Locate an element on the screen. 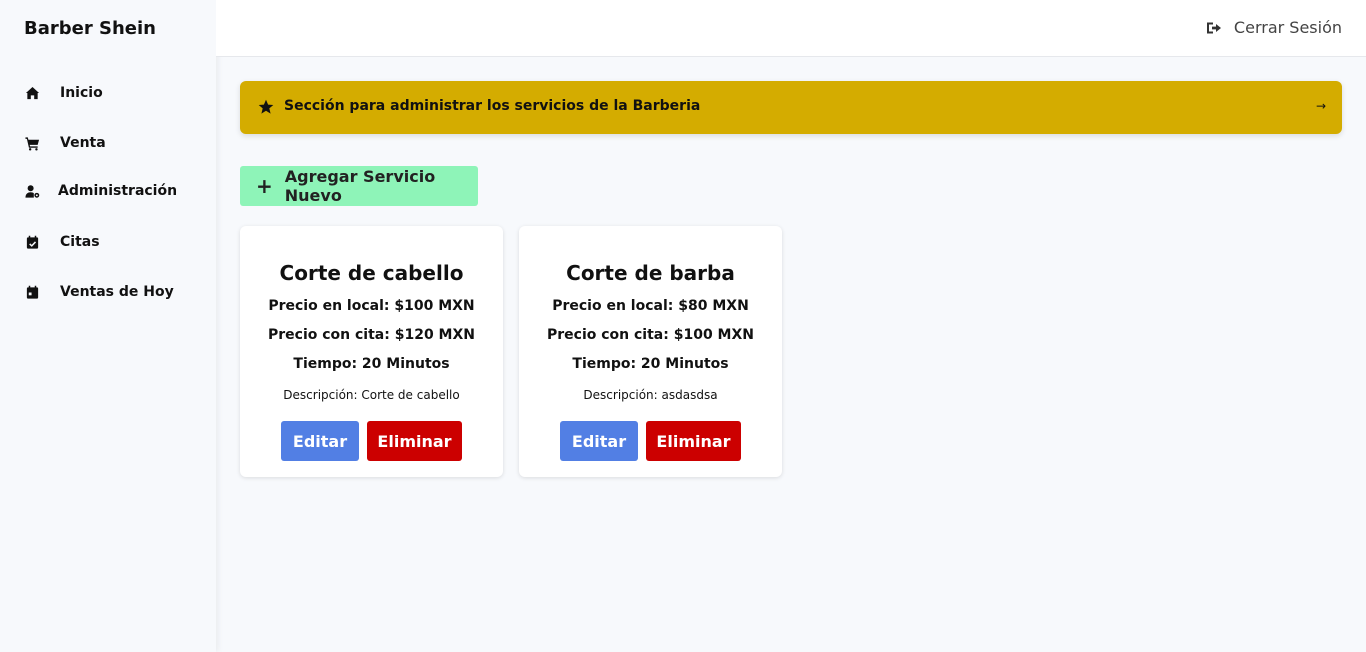 Image resolution: width=1366 pixels, height=652 pixels. service-description: Descripción: Corte de cabello is located at coordinates (371, 395).